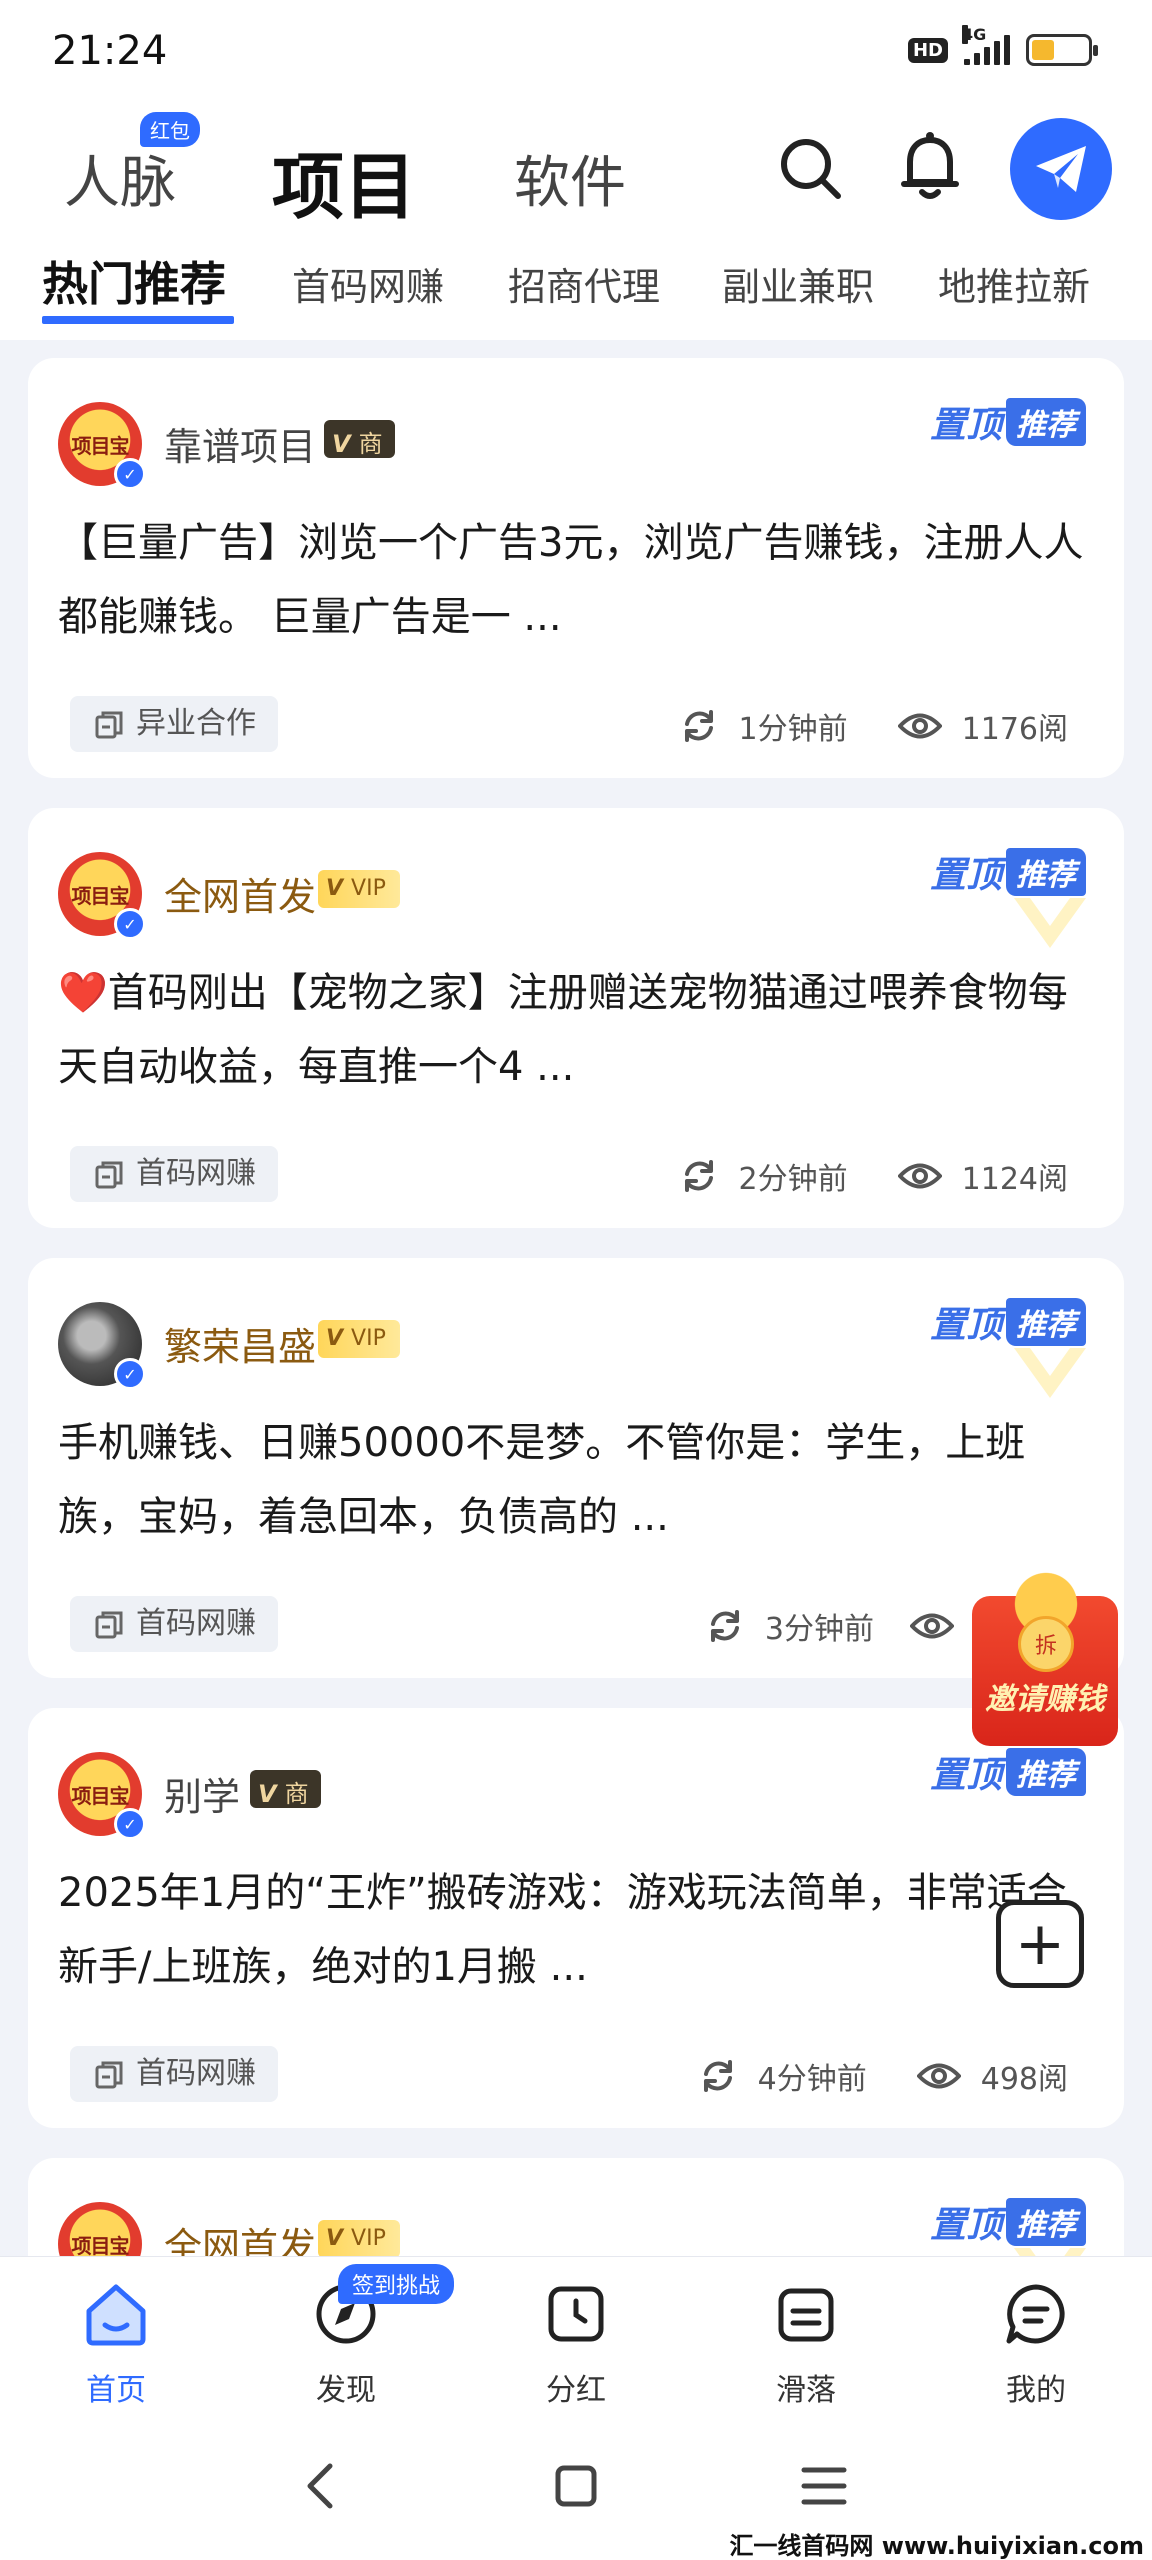 The height and width of the screenshot is (2560, 1152). Describe the element at coordinates (576, 2486) in the screenshot. I see `home-square-icon` at that location.